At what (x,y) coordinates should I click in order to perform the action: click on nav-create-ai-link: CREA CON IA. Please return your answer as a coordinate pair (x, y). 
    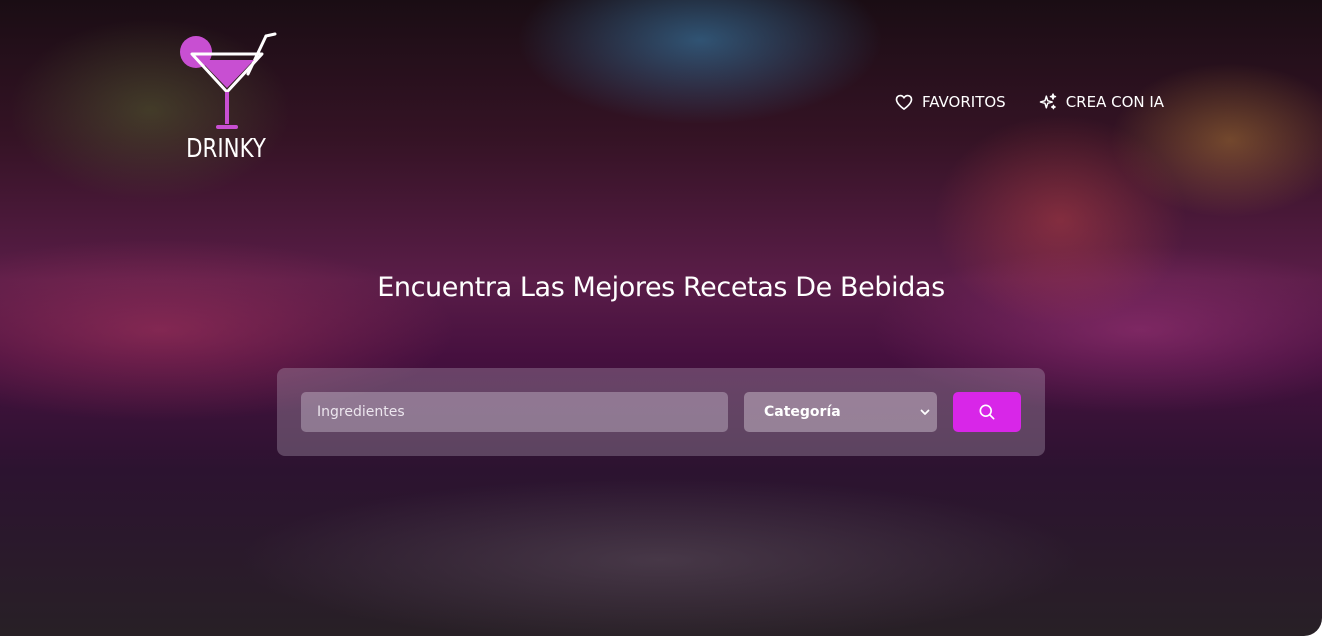
    Looking at the image, I should click on (1101, 102).